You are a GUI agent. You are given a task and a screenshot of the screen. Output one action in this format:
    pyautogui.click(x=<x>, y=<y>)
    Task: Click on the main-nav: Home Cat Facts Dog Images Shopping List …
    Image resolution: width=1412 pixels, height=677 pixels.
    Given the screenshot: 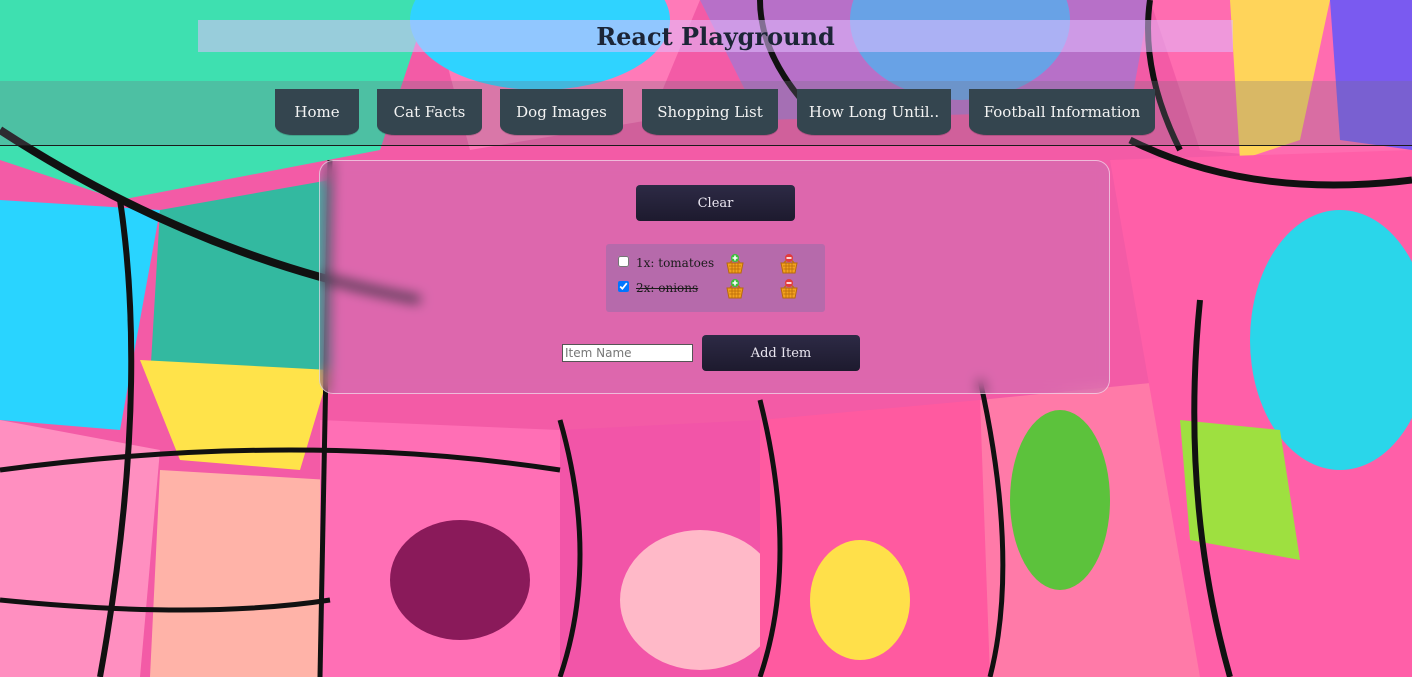 What is the action you would take?
    pyautogui.click(x=706, y=113)
    